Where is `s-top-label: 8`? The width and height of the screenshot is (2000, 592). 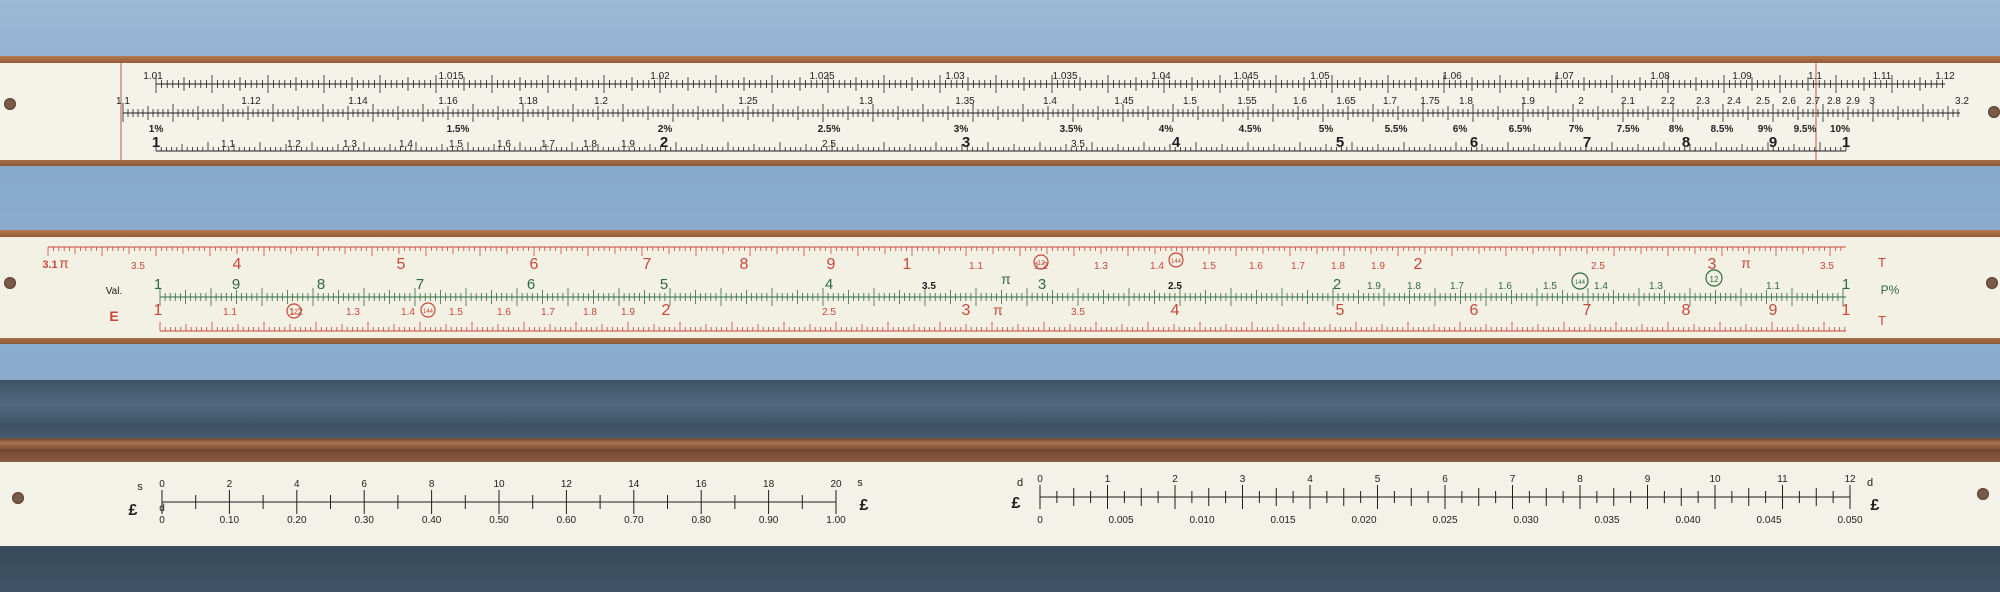 s-top-label: 8 is located at coordinates (432, 484).